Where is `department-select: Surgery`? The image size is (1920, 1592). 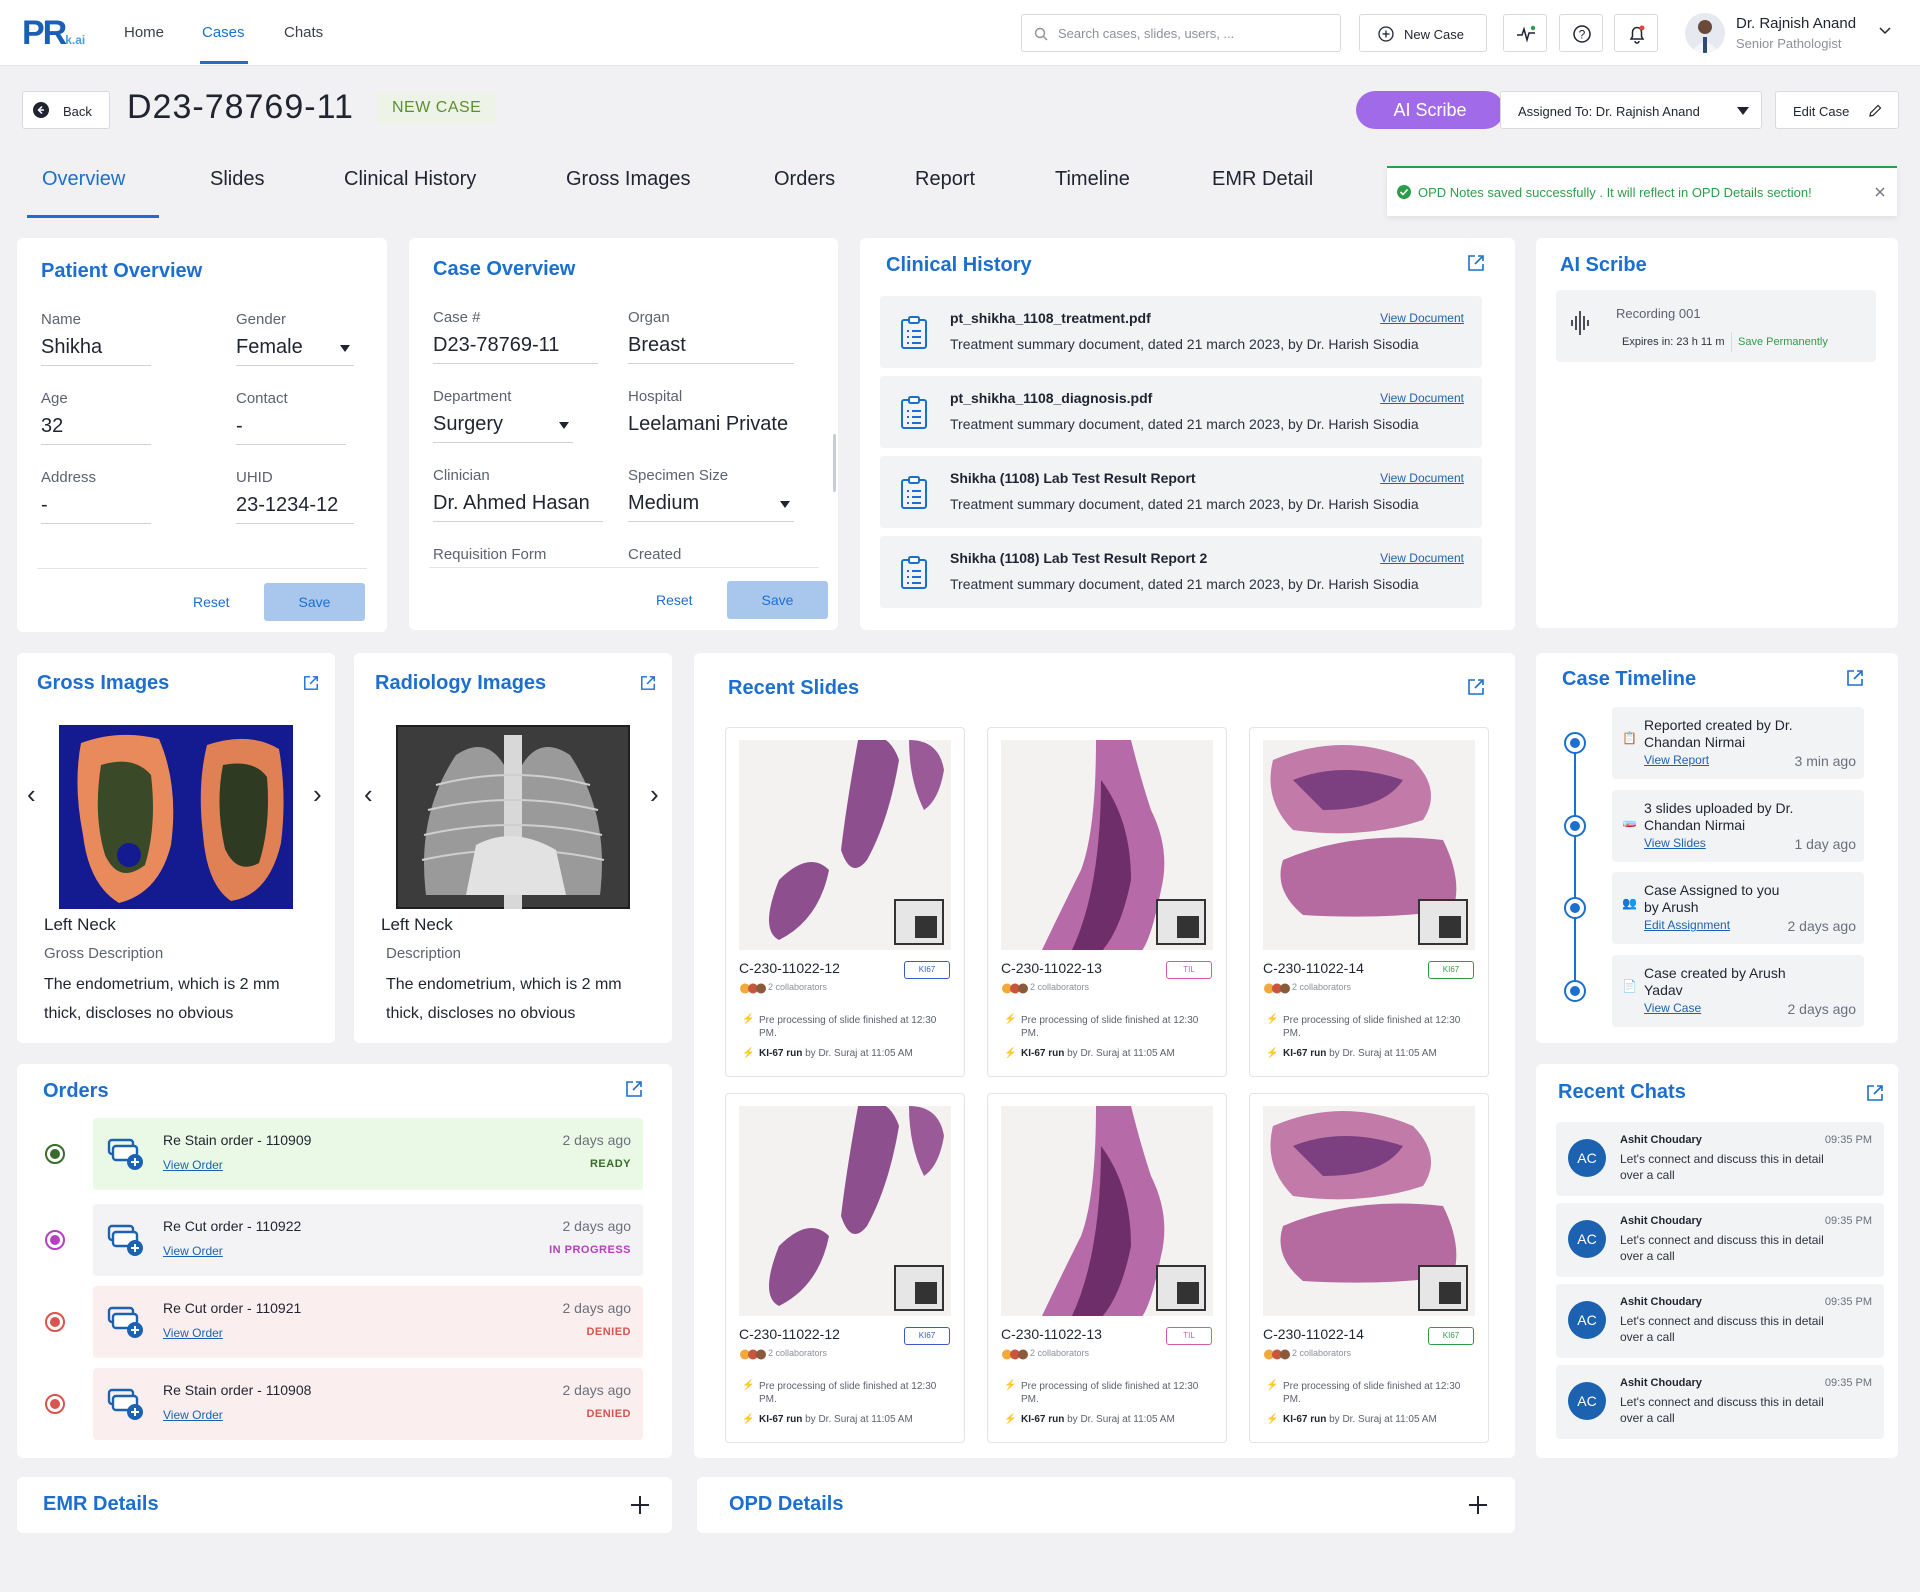 department-select: Surgery is located at coordinates (503, 428).